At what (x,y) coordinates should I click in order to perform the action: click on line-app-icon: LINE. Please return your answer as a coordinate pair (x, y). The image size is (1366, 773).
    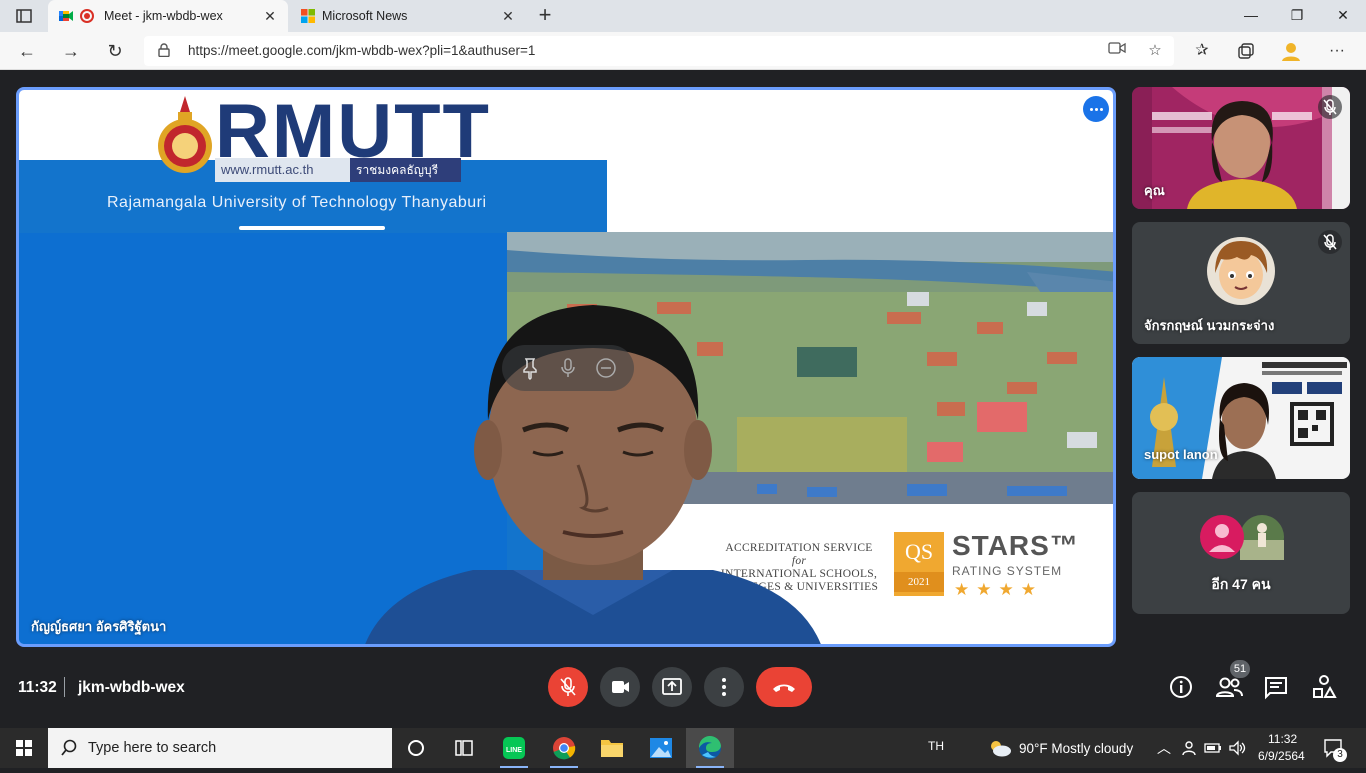
    Looking at the image, I should click on (514, 748).